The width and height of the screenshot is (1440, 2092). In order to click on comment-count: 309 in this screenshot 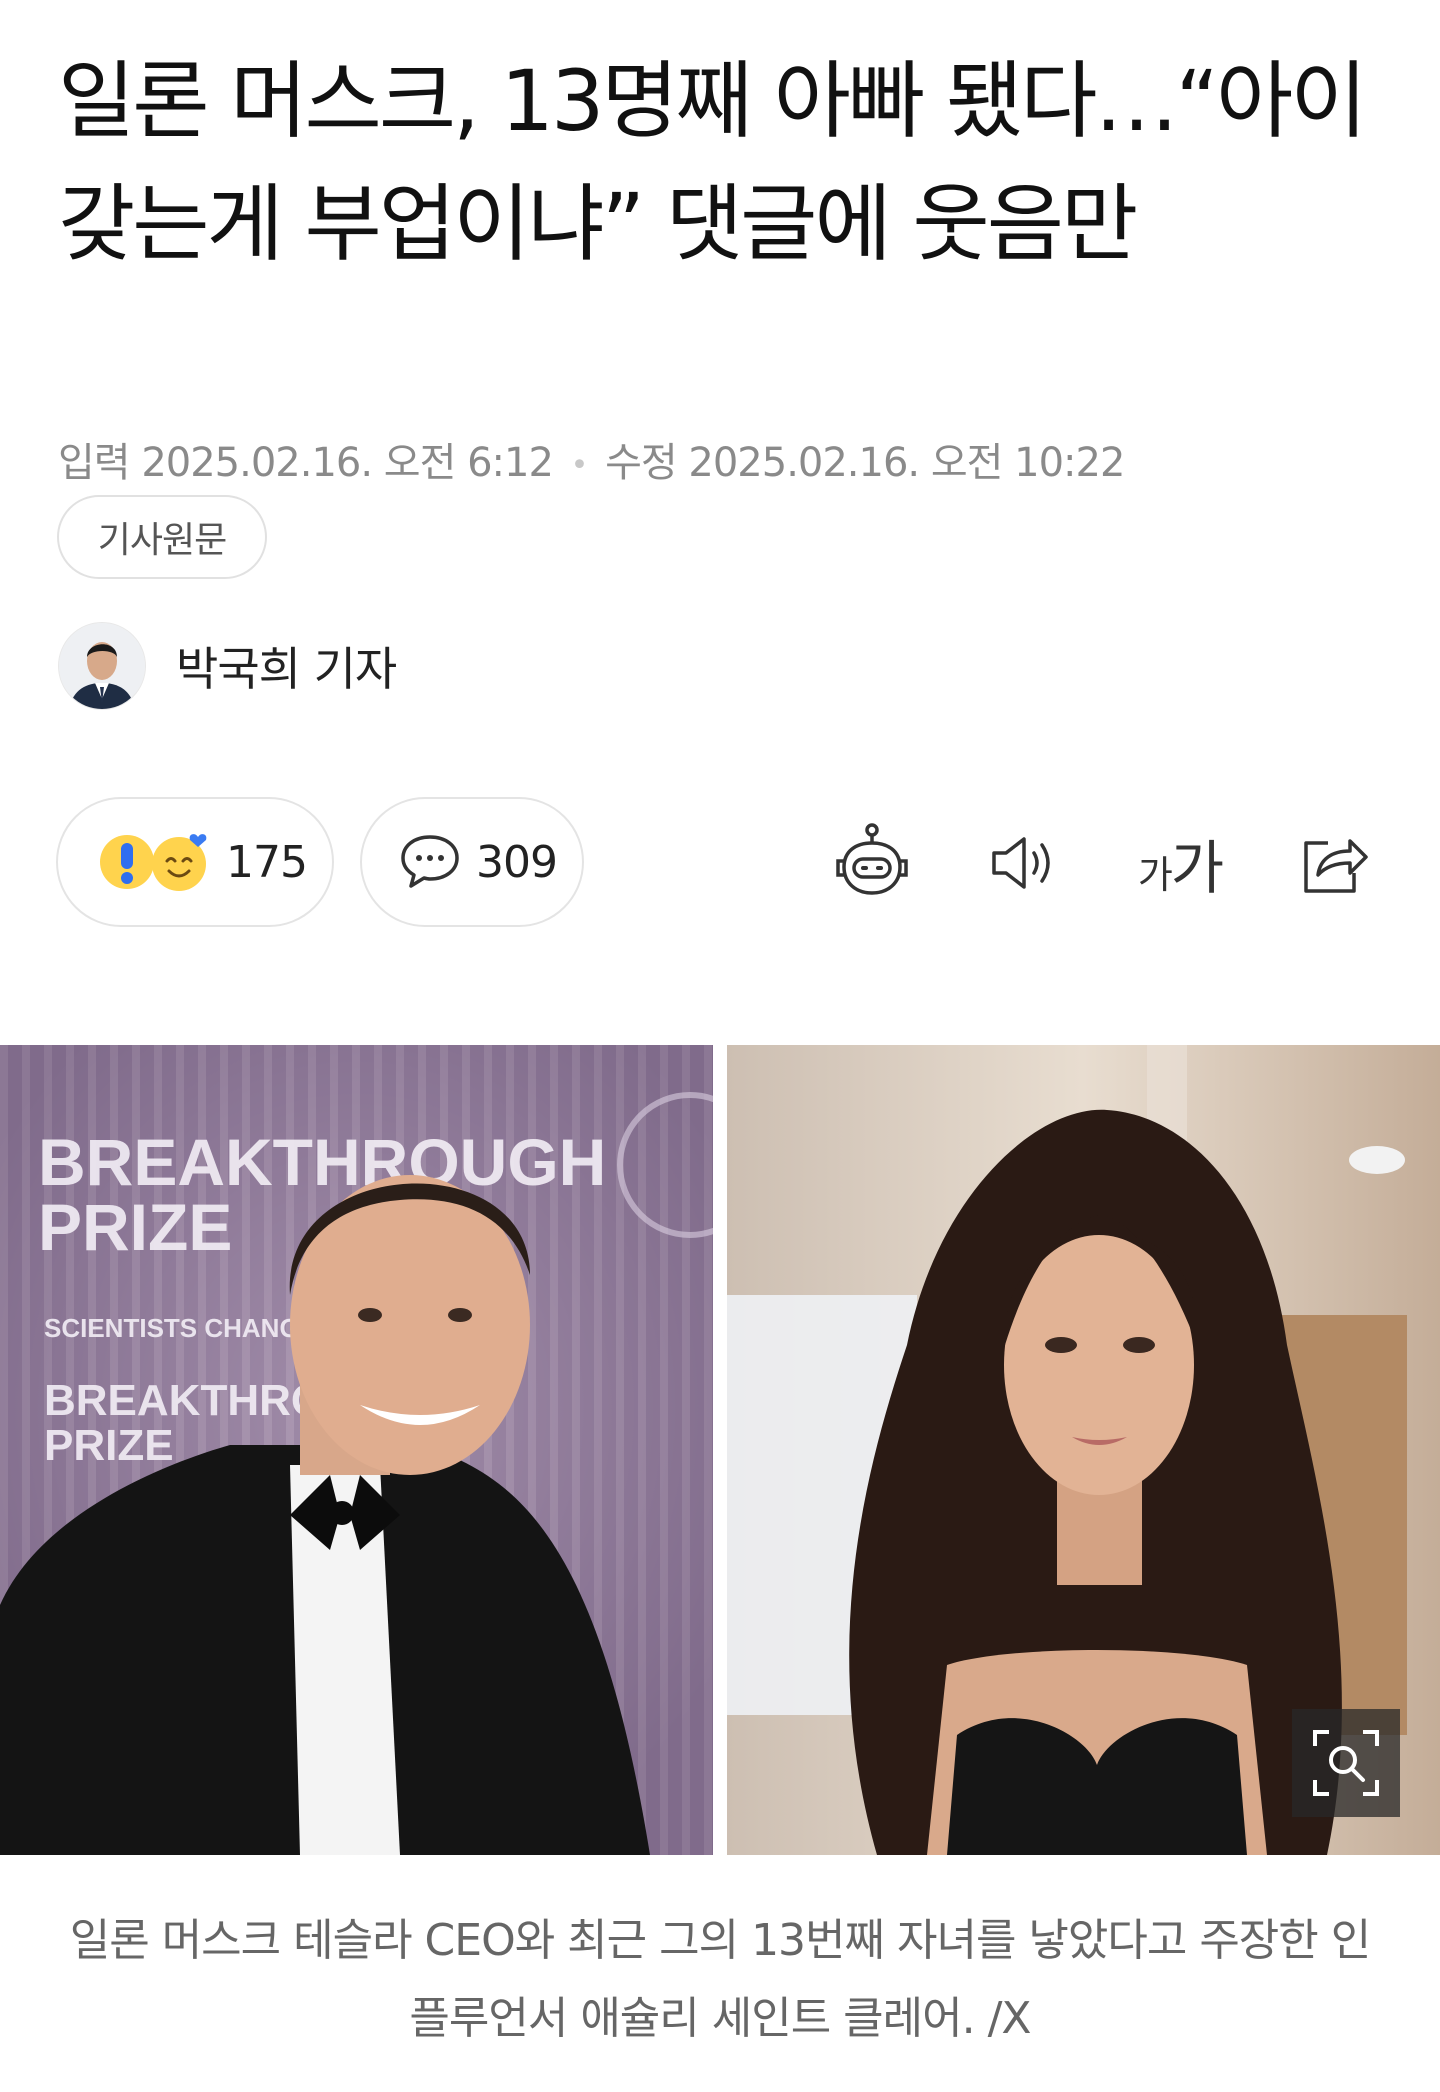, I will do `click(517, 862)`.